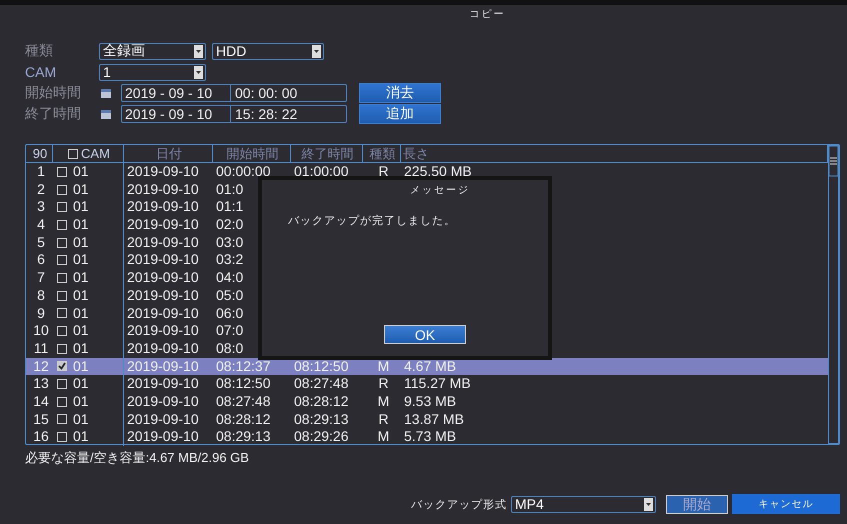 The image size is (847, 524). I want to click on column-header: 終了時間, so click(328, 153).